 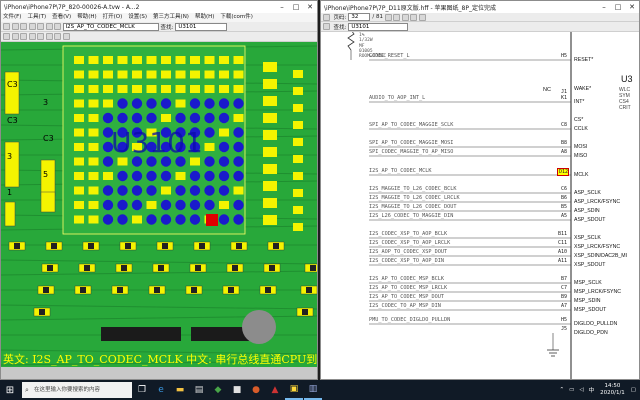 I want to click on component-body, so click(x=54, y=246).